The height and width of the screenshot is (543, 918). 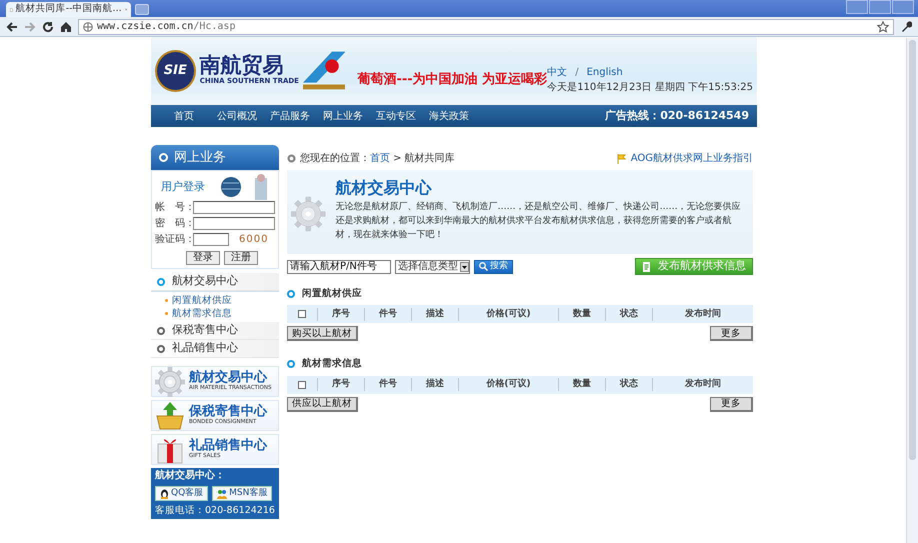 What do you see at coordinates (621, 159) in the screenshot?
I see `flag-icon` at bounding box center [621, 159].